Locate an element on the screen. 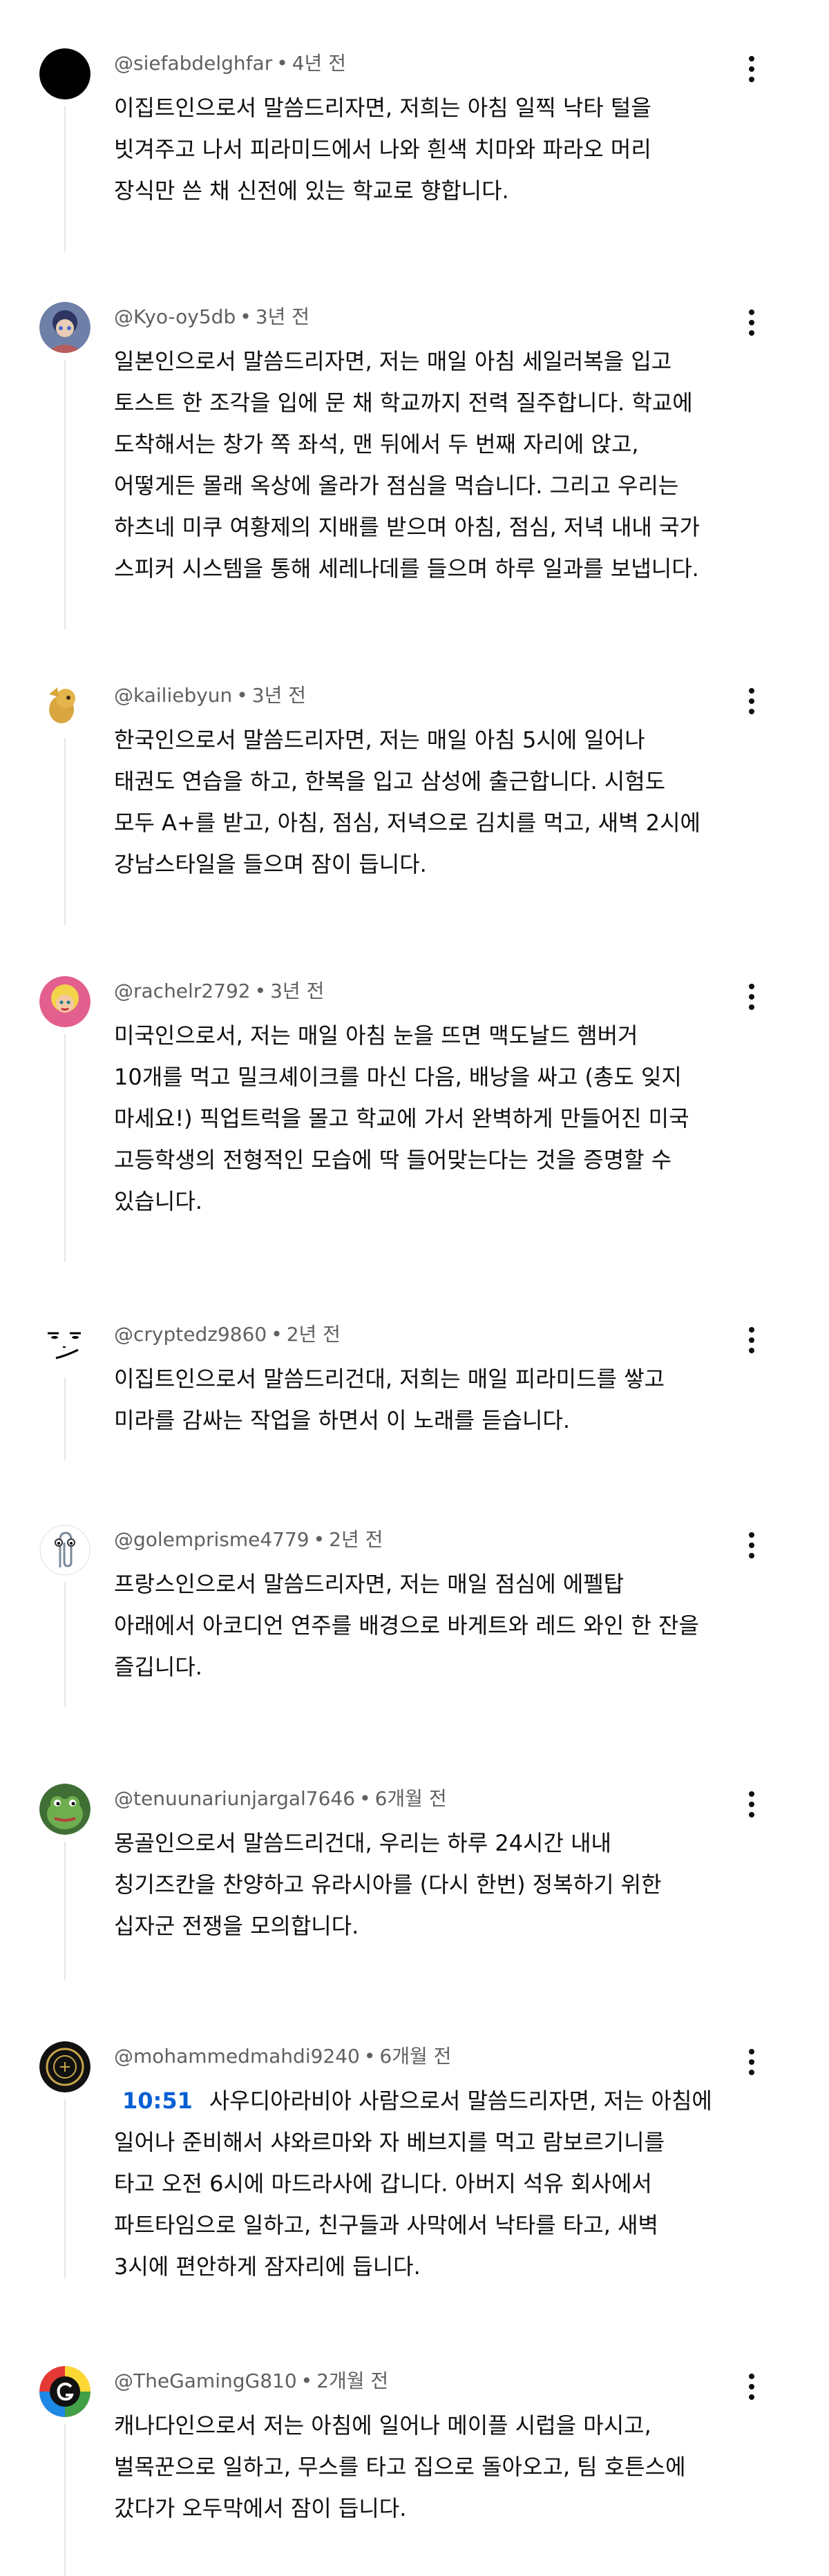  comment-line: 3시에 편안하게 잠자리에 듭니다. is located at coordinates (267, 2266).